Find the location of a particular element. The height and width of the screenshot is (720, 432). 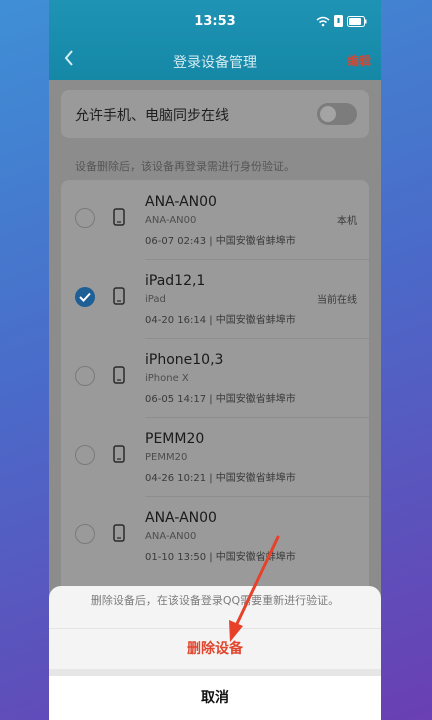

device-login-info: 06-05 14:17 | 中国安徽省蚌埠市 is located at coordinates (220, 399).